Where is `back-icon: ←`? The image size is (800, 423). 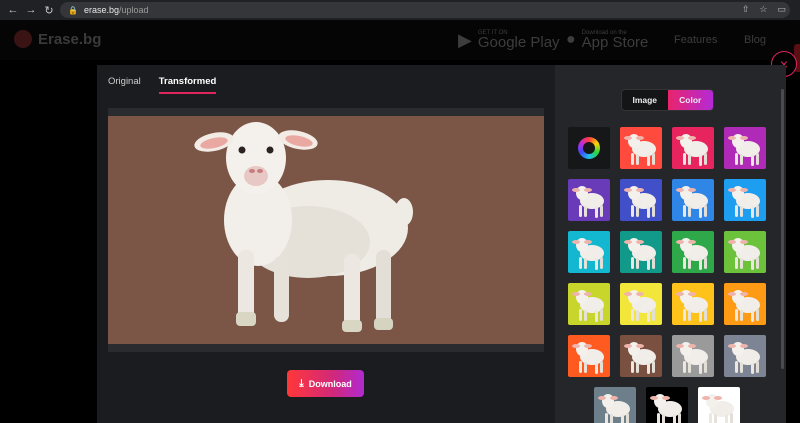 back-icon: ← is located at coordinates (13, 10).